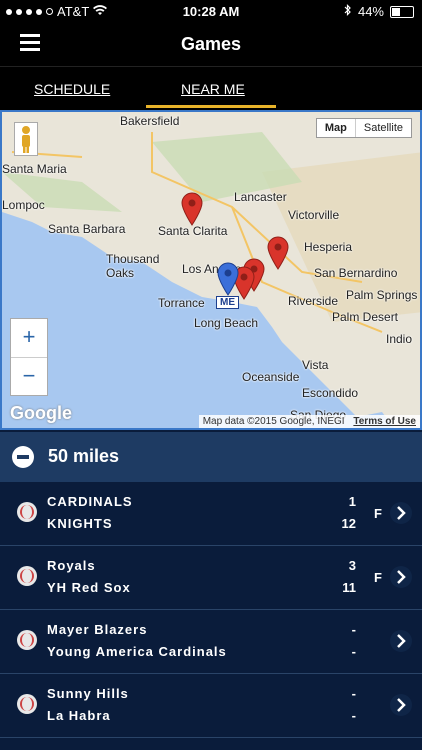 This screenshot has width=422, height=750. I want to click on map-place: Palm Springs, so click(382, 295).